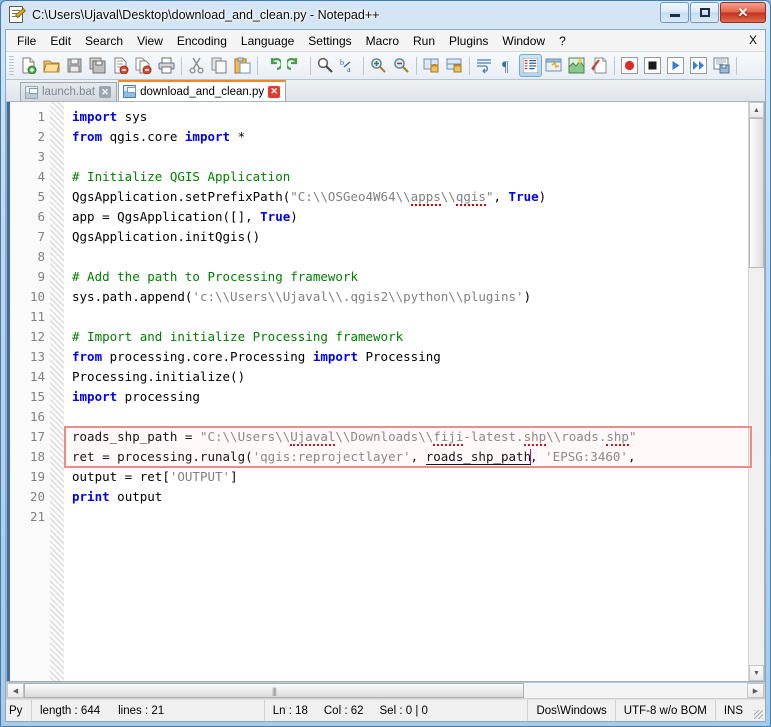 The height and width of the screenshot is (727, 771). What do you see at coordinates (410, 497) in the screenshot?
I see `code-line: print output` at bounding box center [410, 497].